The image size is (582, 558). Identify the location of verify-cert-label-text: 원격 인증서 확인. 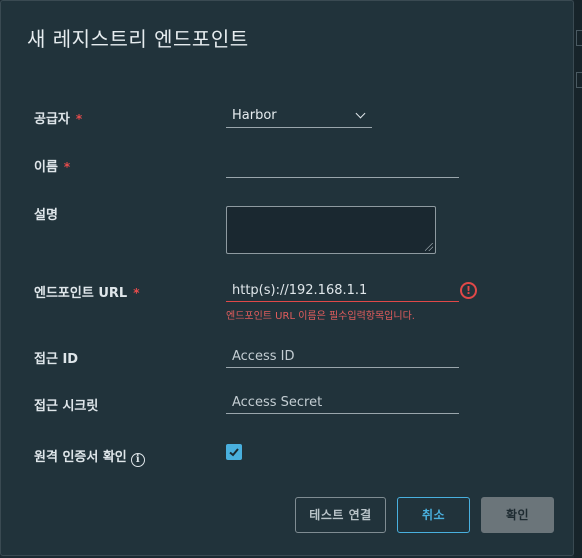
(80, 457).